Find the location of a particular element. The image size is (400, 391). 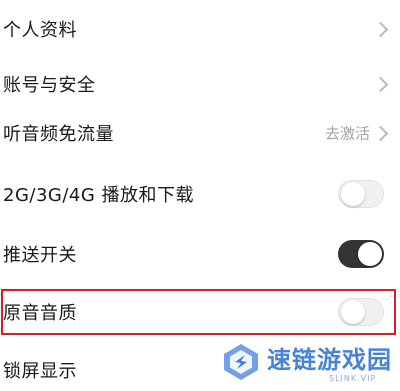

settings-item-push: 推送开关 is located at coordinates (200, 254).